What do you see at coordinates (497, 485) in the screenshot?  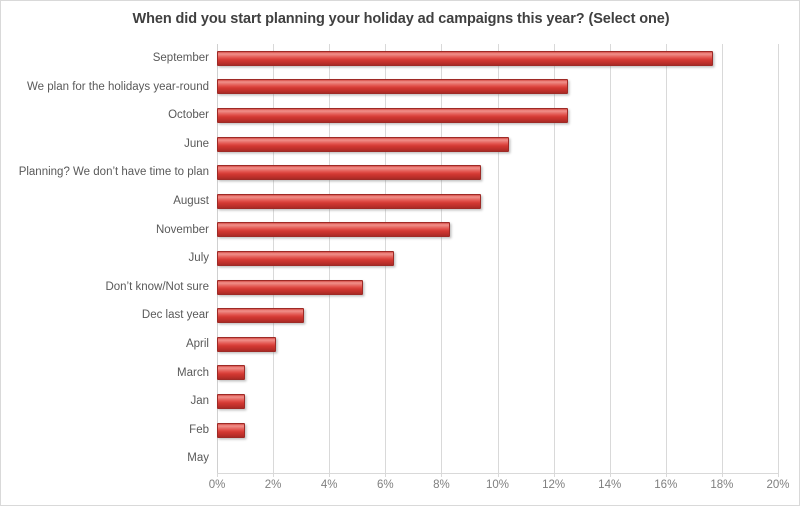 I see `x-tick-label: 10%` at bounding box center [497, 485].